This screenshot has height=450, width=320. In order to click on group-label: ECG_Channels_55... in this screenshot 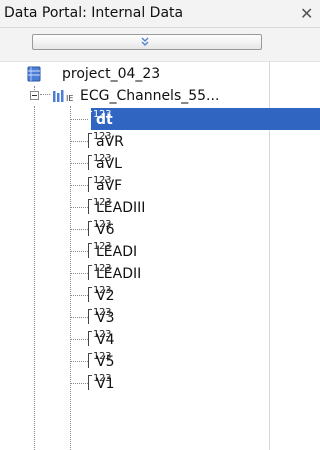, I will do `click(150, 96)`.